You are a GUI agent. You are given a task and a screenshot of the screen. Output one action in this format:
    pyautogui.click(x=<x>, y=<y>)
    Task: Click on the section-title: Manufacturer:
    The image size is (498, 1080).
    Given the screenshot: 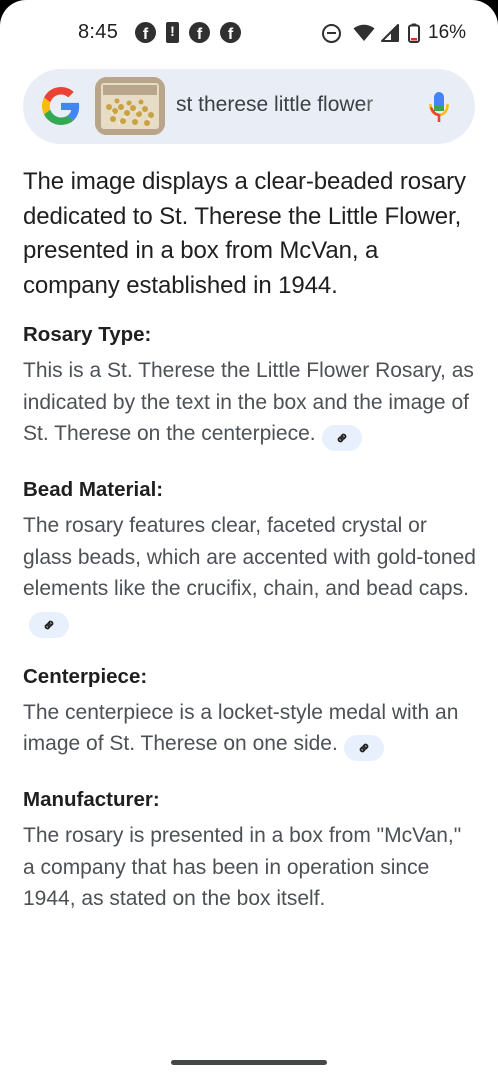 What is the action you would take?
    pyautogui.click(x=91, y=799)
    